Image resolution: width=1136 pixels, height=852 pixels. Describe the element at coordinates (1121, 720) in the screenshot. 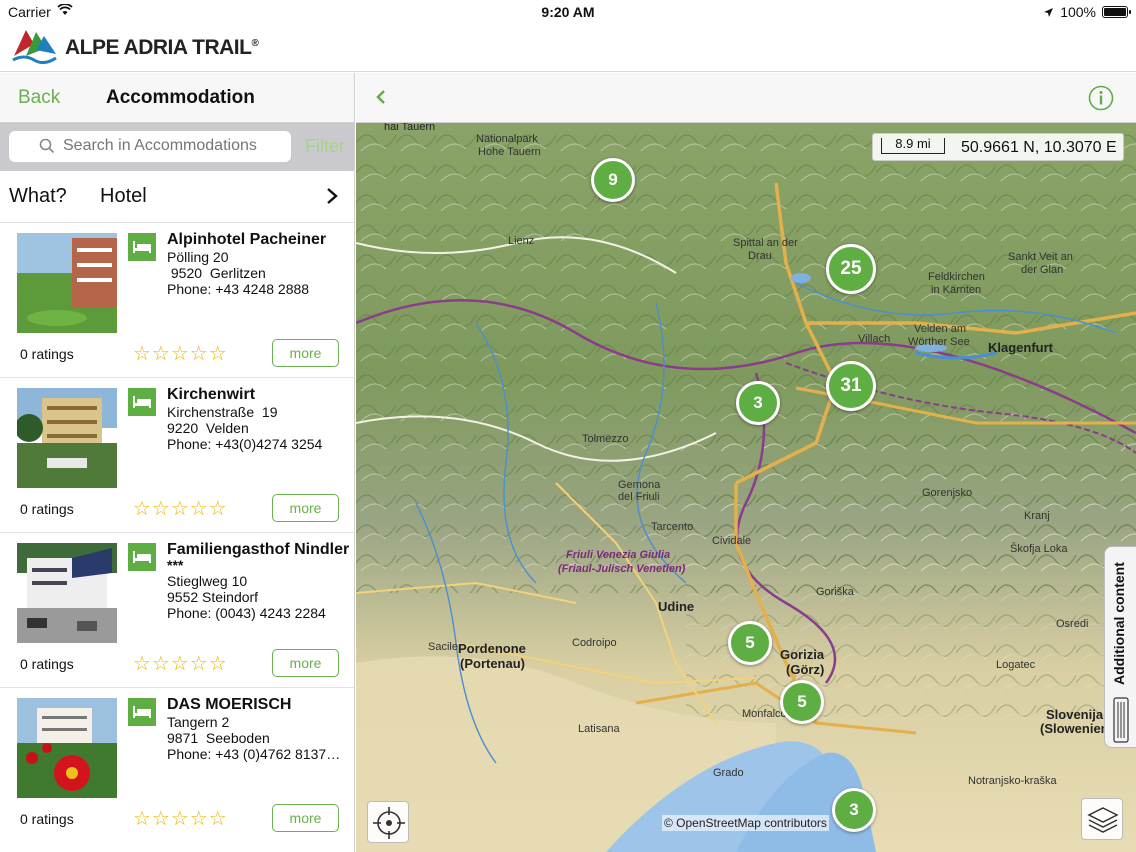

I see `drag-handle-icon` at that location.